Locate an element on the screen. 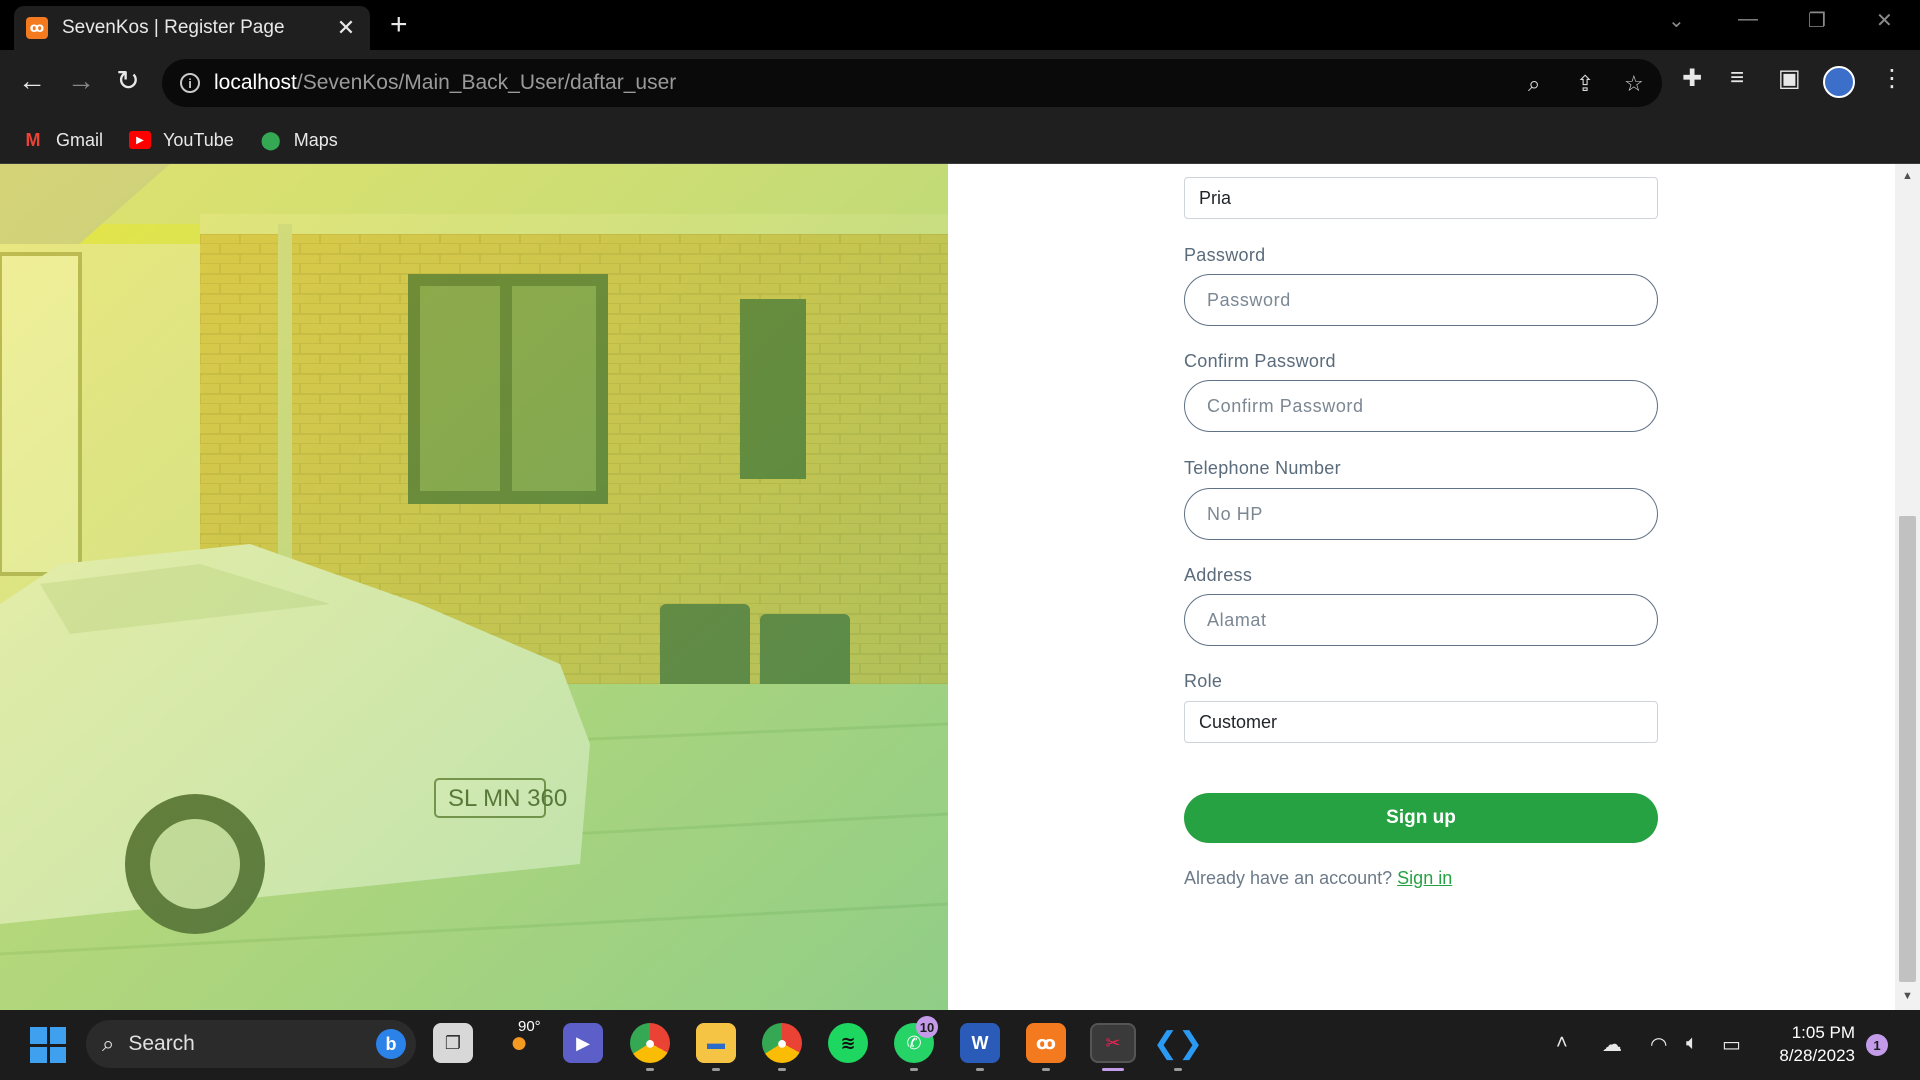 The image size is (1920, 1080). extensions-icon: ✚ is located at coordinates (1692, 78).